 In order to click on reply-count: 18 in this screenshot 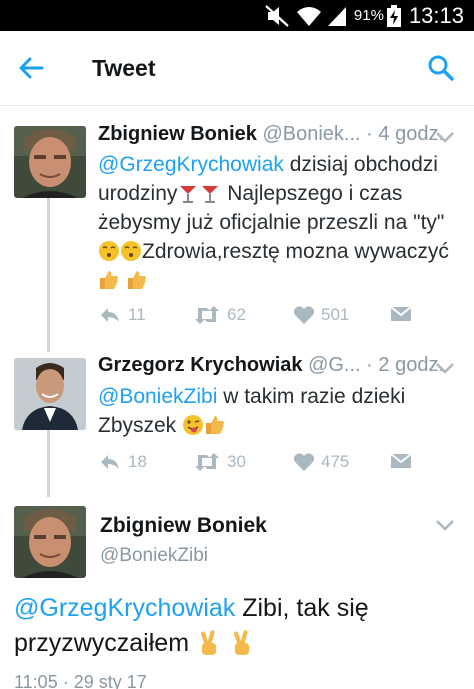, I will do `click(137, 461)`.